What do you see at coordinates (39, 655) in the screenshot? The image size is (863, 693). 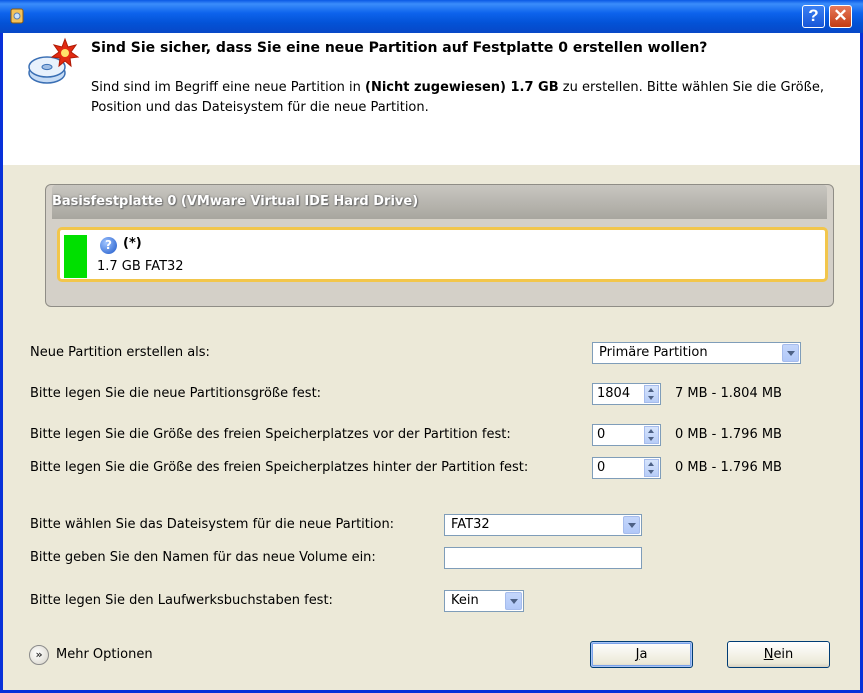 I see `expand-chevron-icon: »` at bounding box center [39, 655].